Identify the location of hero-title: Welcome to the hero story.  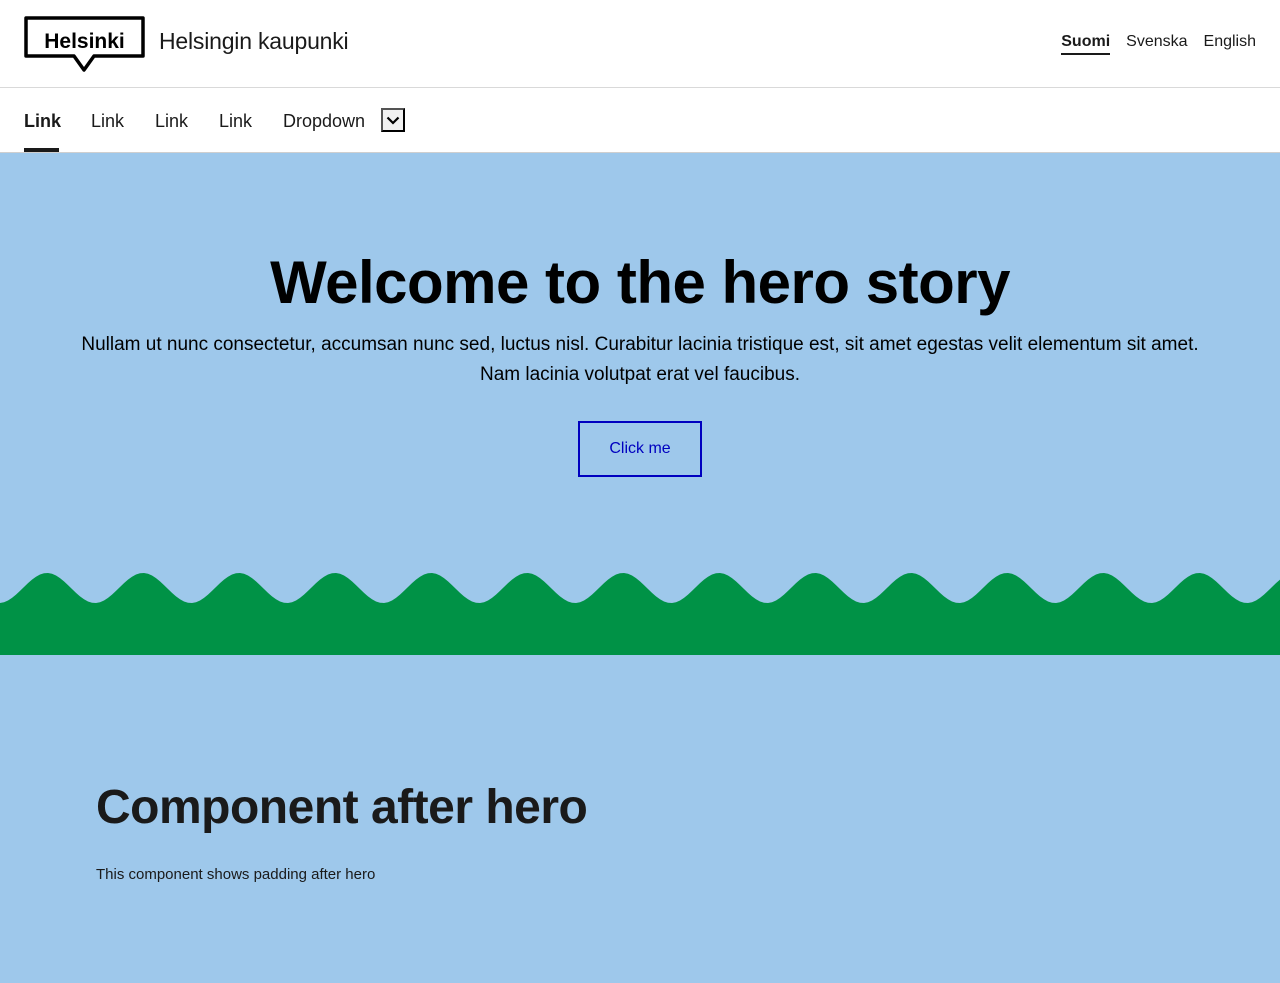
(640, 282).